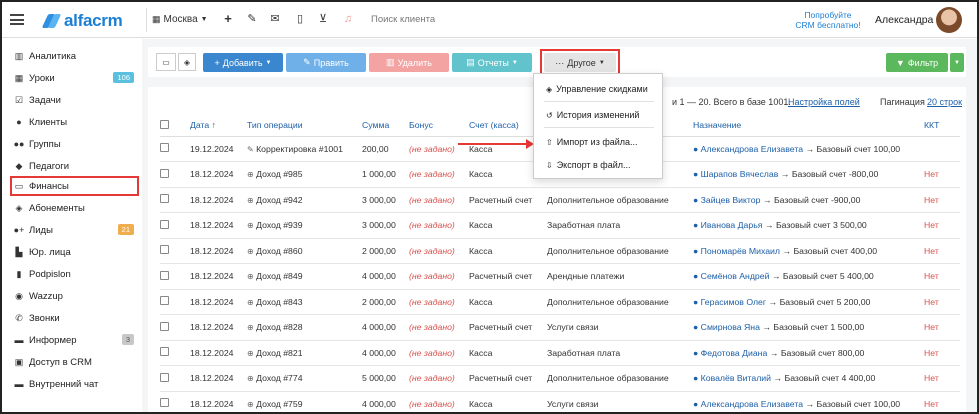 Image resolution: width=979 pixels, height=414 pixels. I want to click on sidebar-item-legal-entities: ▙ Юр. лица, so click(74, 252).